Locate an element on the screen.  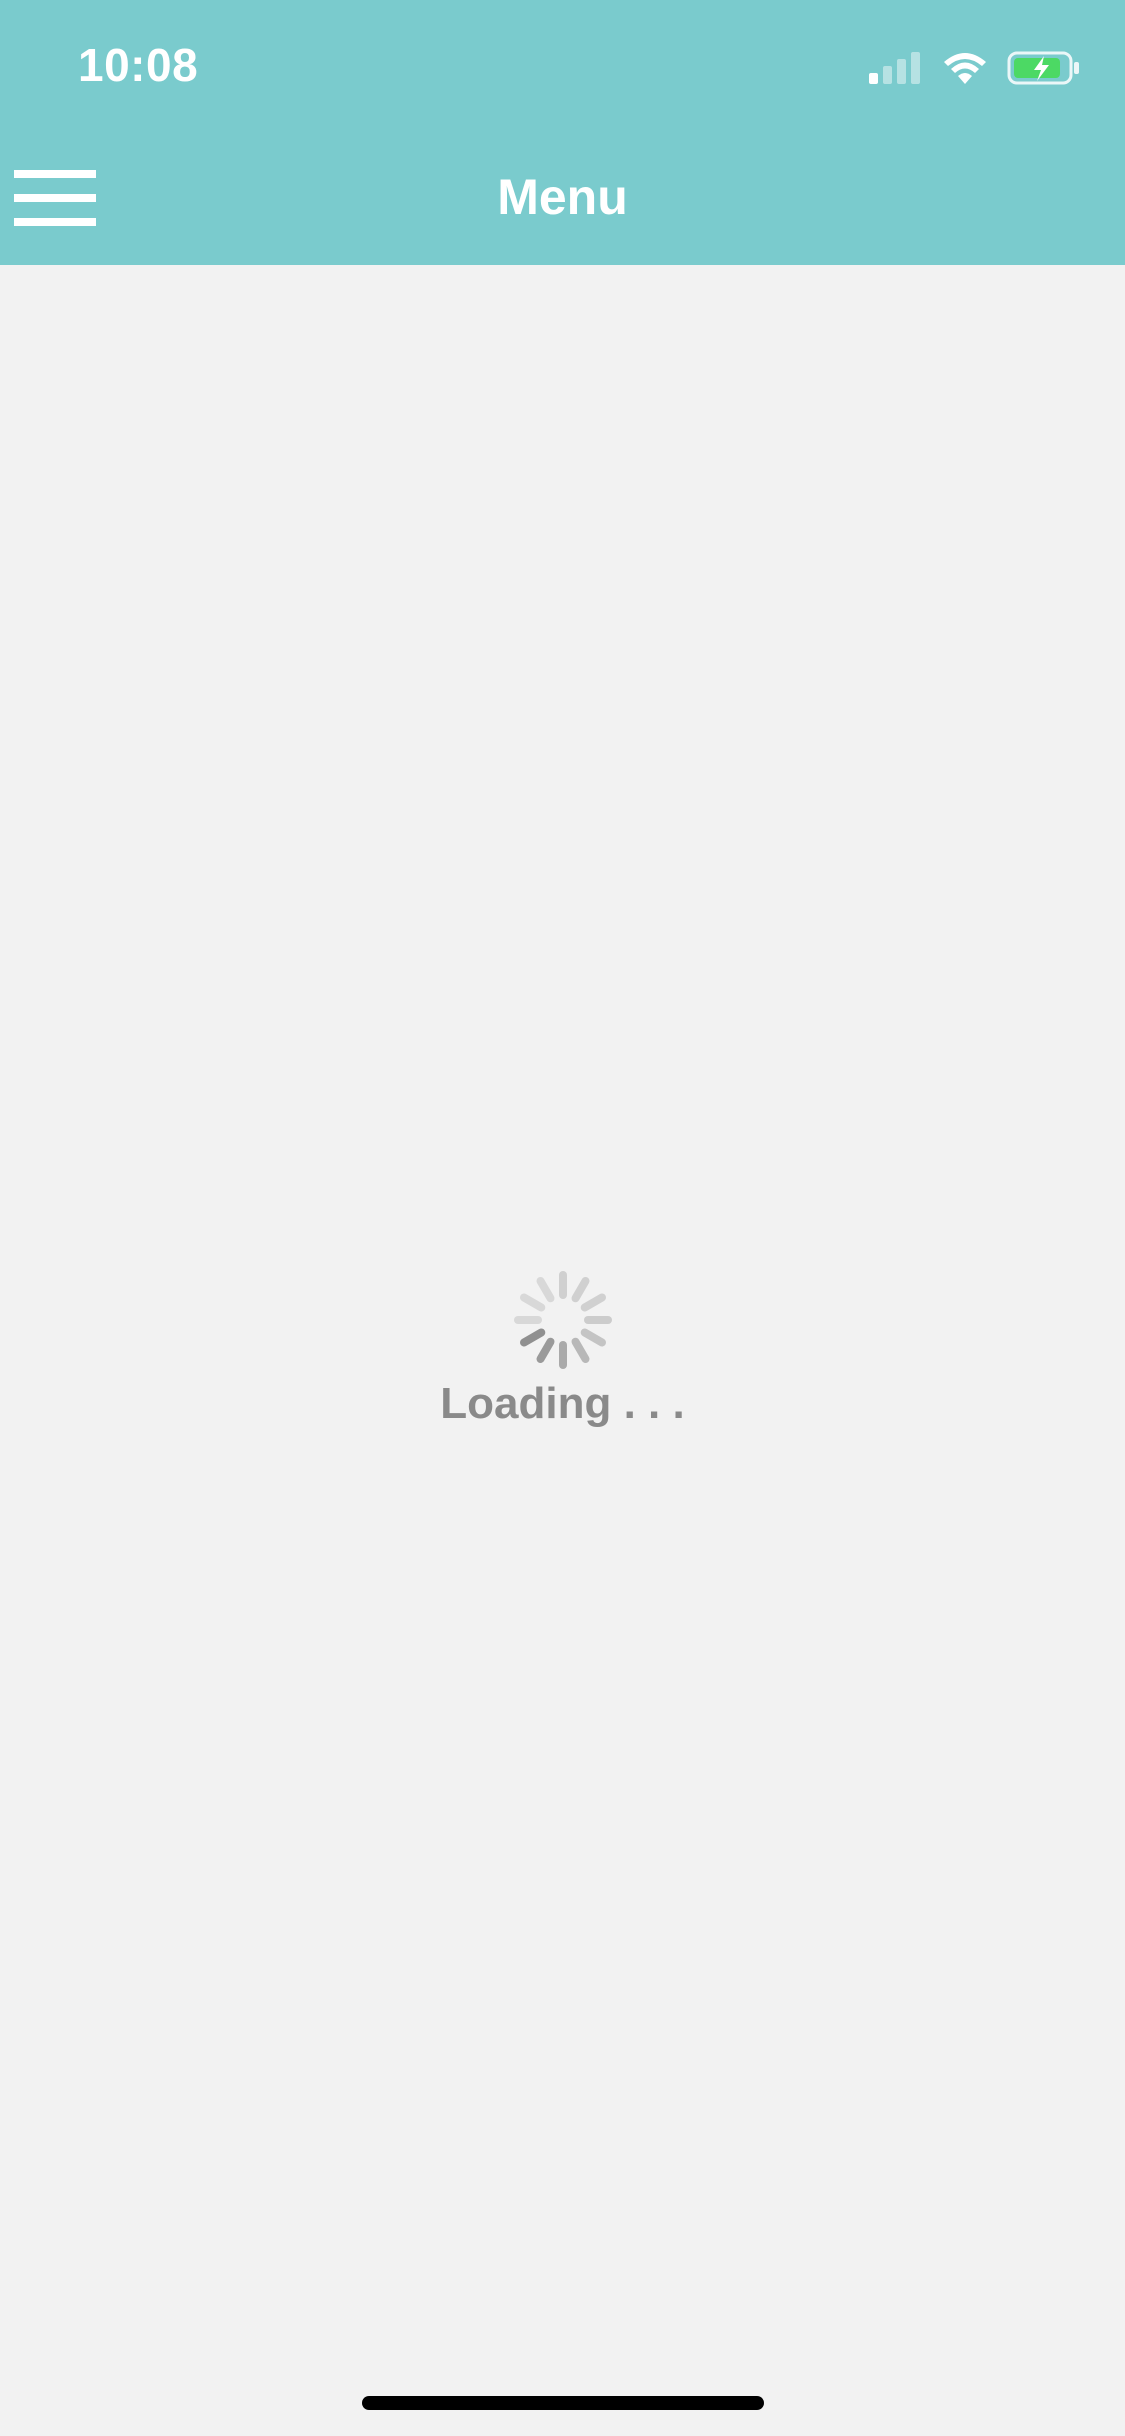
status-icons is located at coordinates (974, 68).